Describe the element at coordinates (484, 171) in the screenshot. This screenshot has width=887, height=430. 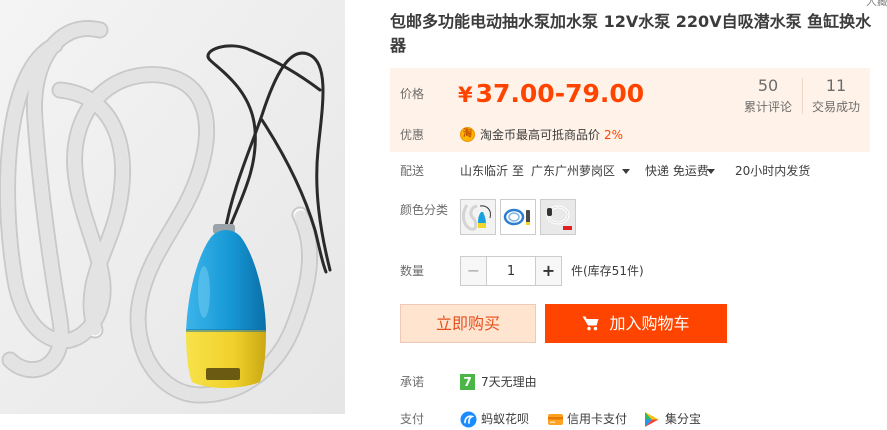
I see `delivery-origin: 山东临沂` at that location.